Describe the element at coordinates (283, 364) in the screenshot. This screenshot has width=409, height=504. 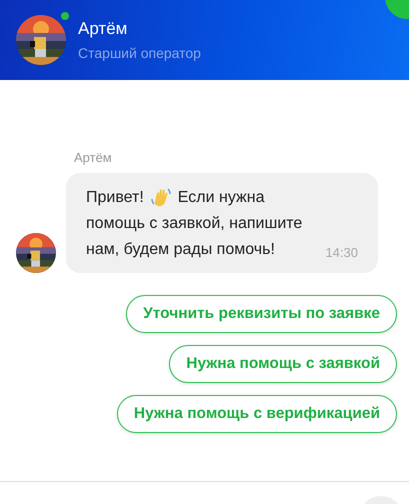
I see `quick-reply-button: Нужна помощь с заявкой` at that location.